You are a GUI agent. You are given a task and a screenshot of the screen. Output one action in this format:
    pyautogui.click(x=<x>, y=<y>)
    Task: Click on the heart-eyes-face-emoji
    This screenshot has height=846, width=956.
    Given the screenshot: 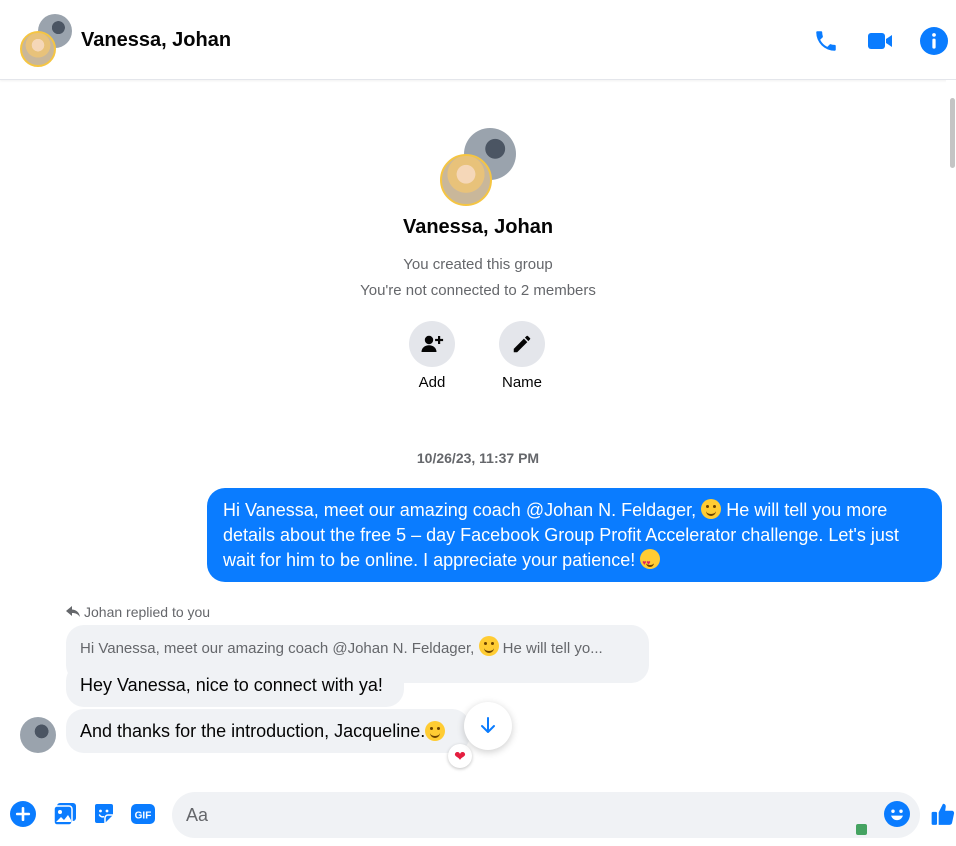 What is the action you would take?
    pyautogui.click(x=650, y=562)
    